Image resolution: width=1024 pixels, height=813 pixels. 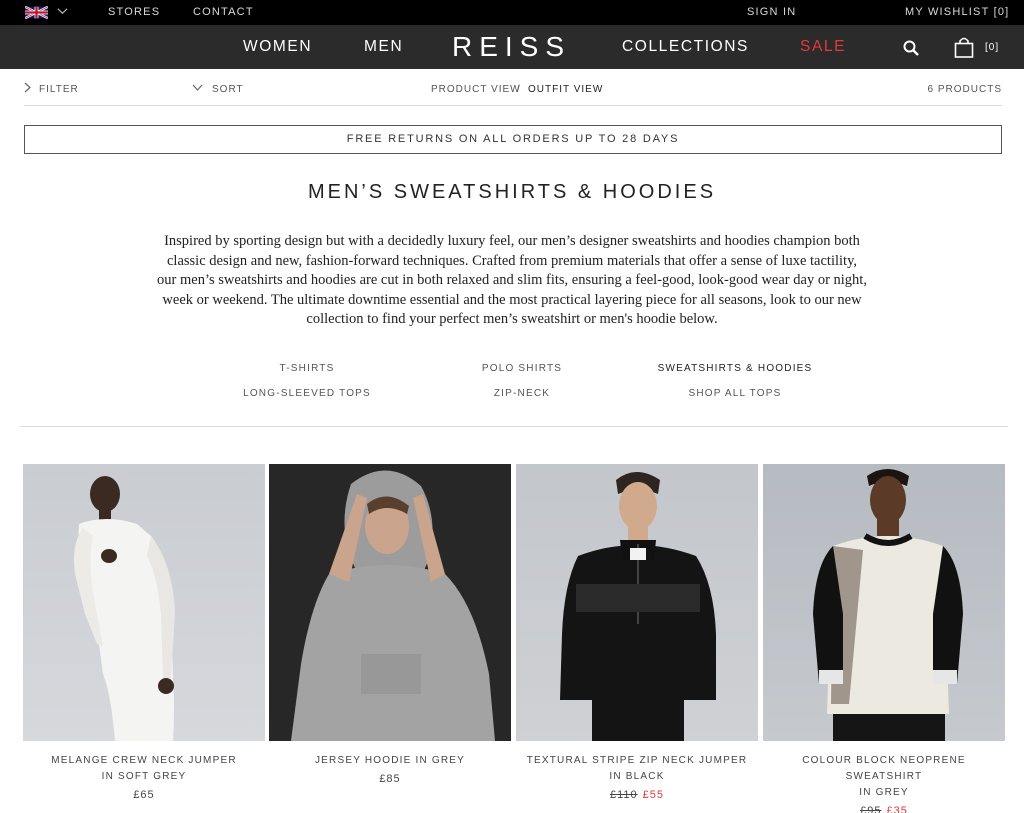 I want to click on product-price: £110 £55, so click(x=637, y=795).